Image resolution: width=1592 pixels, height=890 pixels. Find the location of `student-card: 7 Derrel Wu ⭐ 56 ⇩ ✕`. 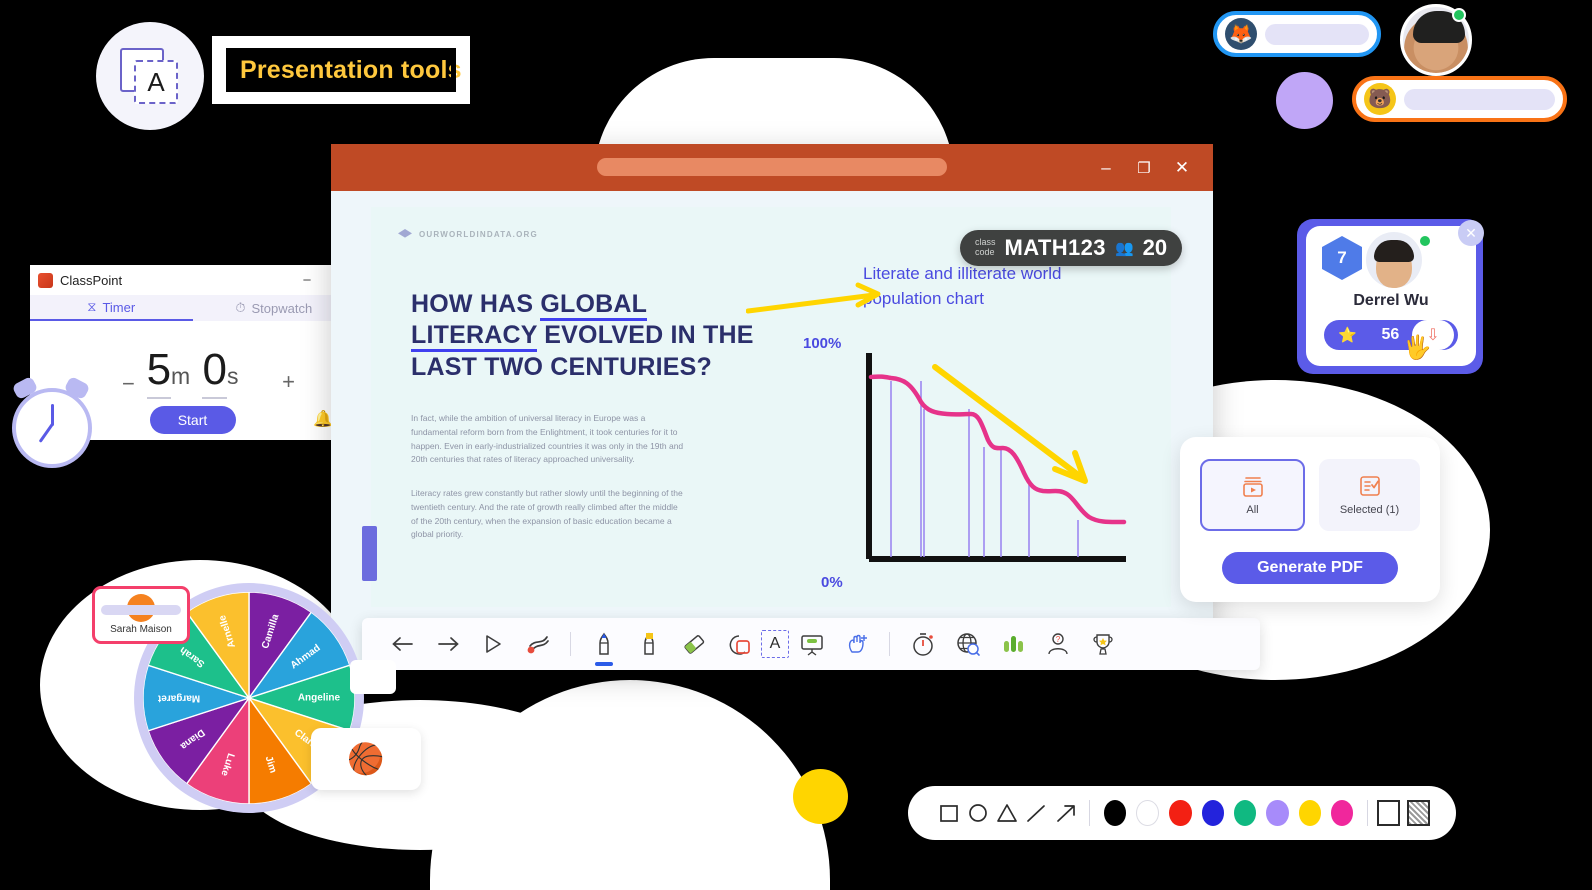

student-card: 7 Derrel Wu ⭐ 56 ⇩ ✕ is located at coordinates (1395, 293).